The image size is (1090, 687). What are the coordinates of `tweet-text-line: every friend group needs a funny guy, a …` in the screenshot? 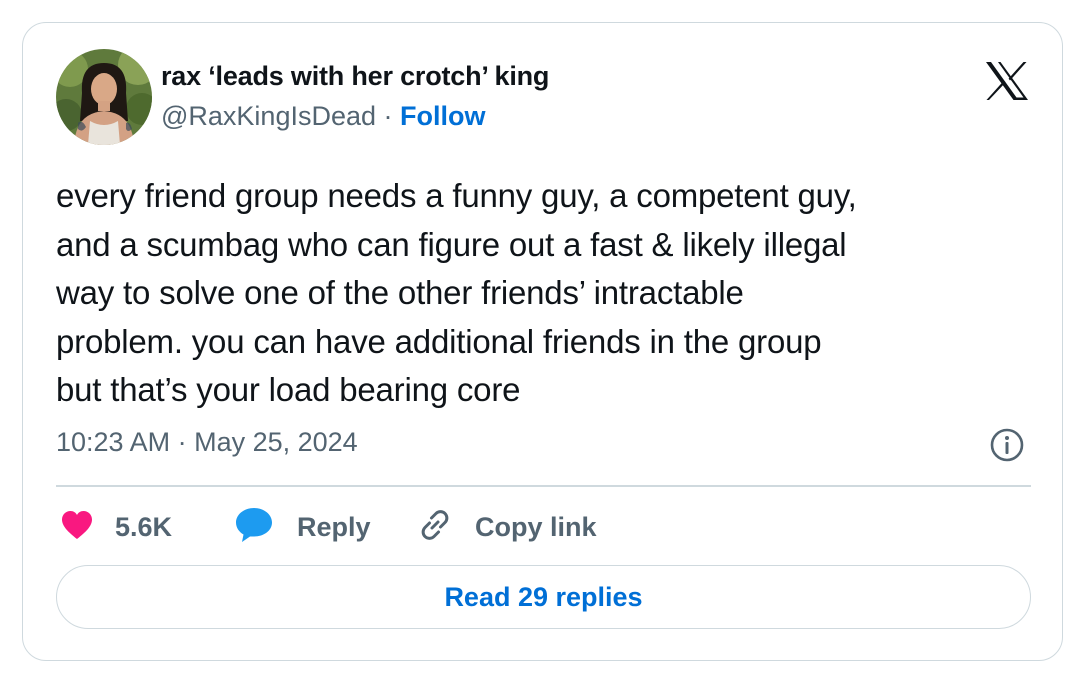 It's located at (456, 195).